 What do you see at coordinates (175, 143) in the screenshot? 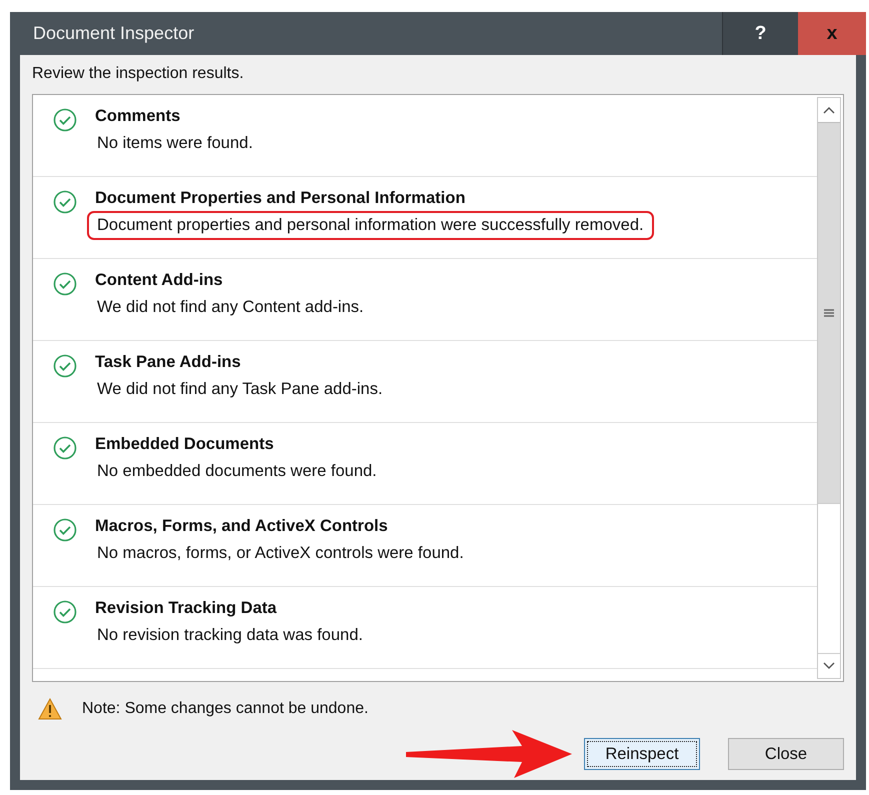
I see `result-detail: No items were found.` at bounding box center [175, 143].